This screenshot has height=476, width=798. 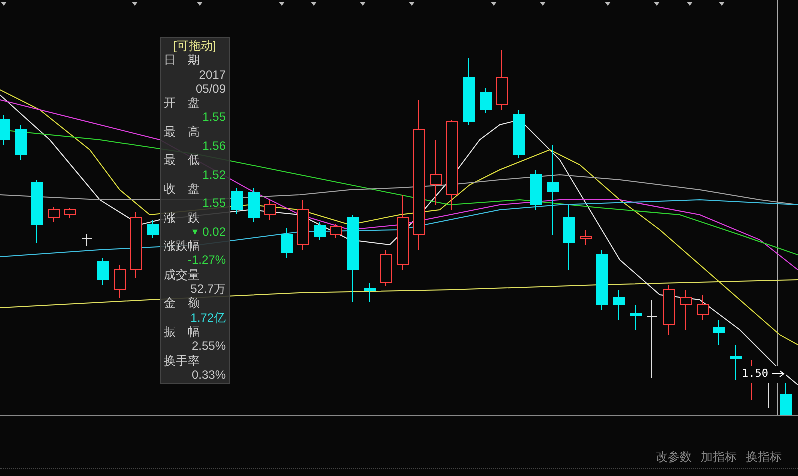 What do you see at coordinates (182, 103) in the screenshot?
I see `field-label: 开 盘` at bounding box center [182, 103].